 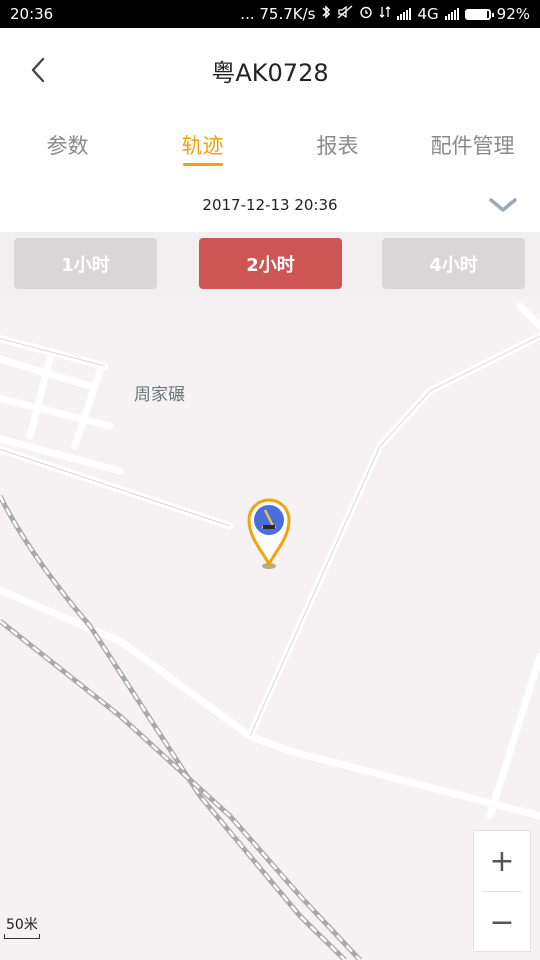 I want to click on map-scale-bar, so click(x=22, y=936).